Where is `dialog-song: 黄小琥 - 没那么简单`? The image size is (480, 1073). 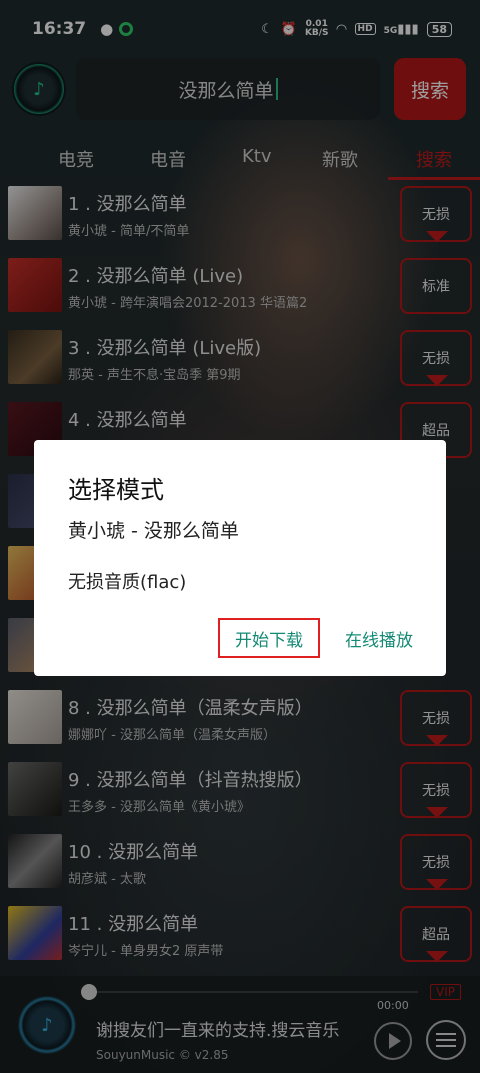 dialog-song: 黄小琥 - 没那么简单 is located at coordinates (153, 531).